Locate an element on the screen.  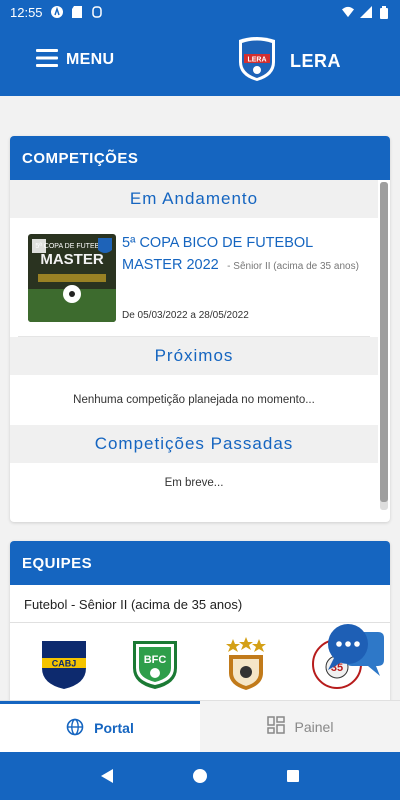
brand-title: LERA is located at coordinates (315, 61).